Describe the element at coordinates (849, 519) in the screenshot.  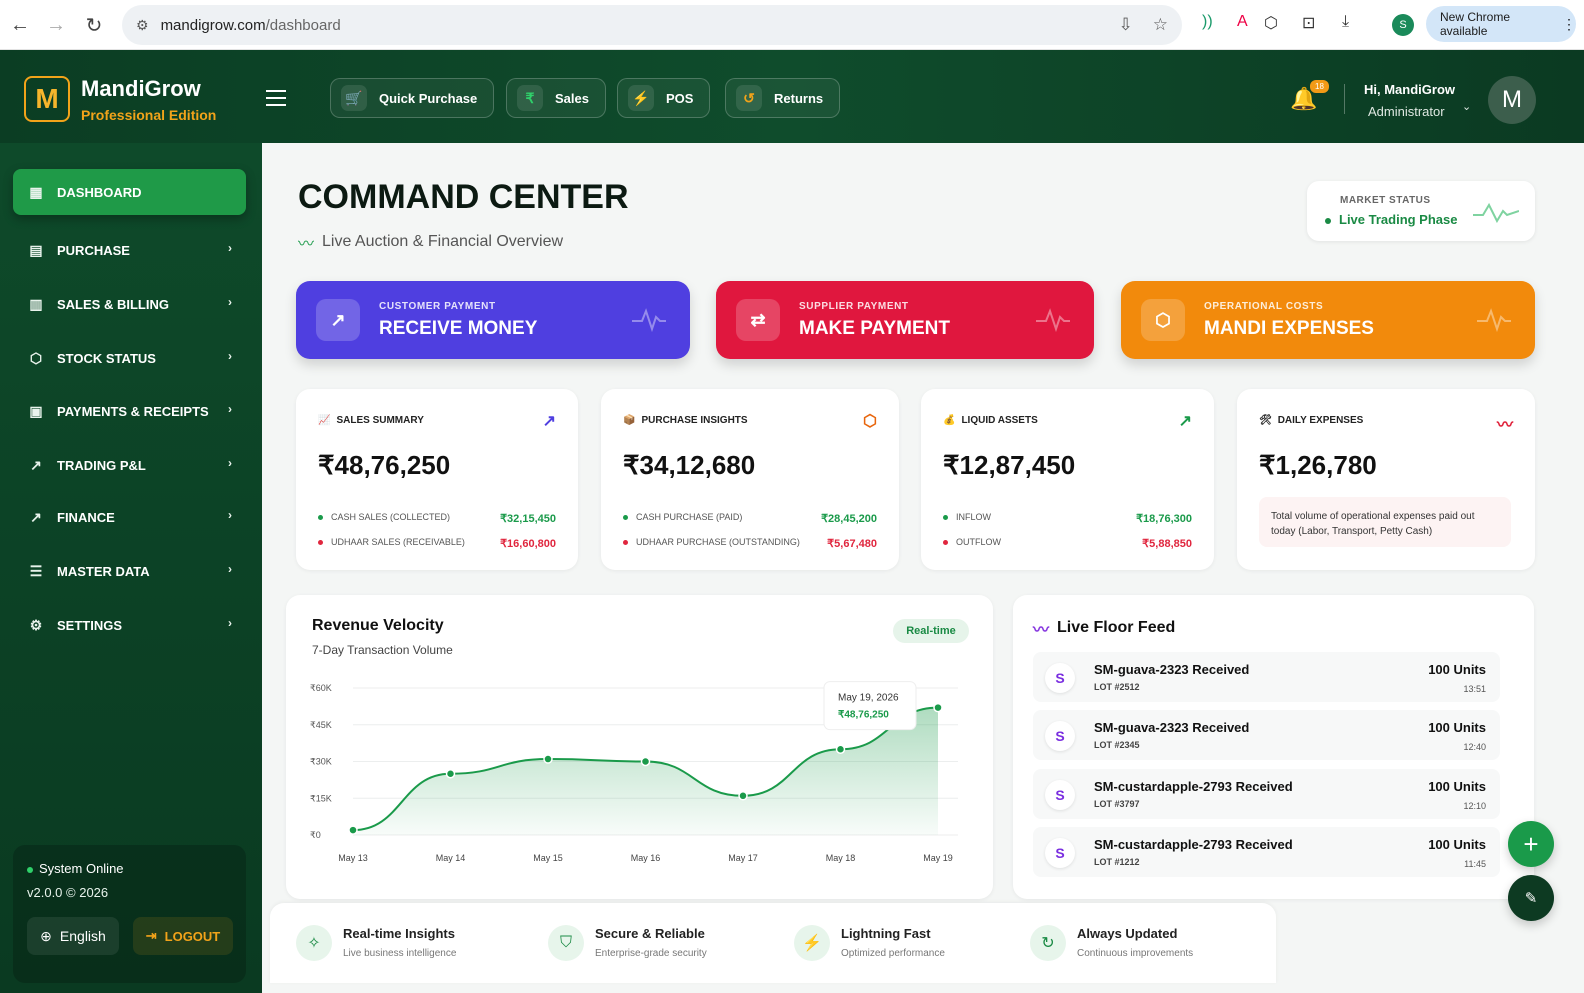
I see `stat-row-value: ₹28,45,200` at that location.